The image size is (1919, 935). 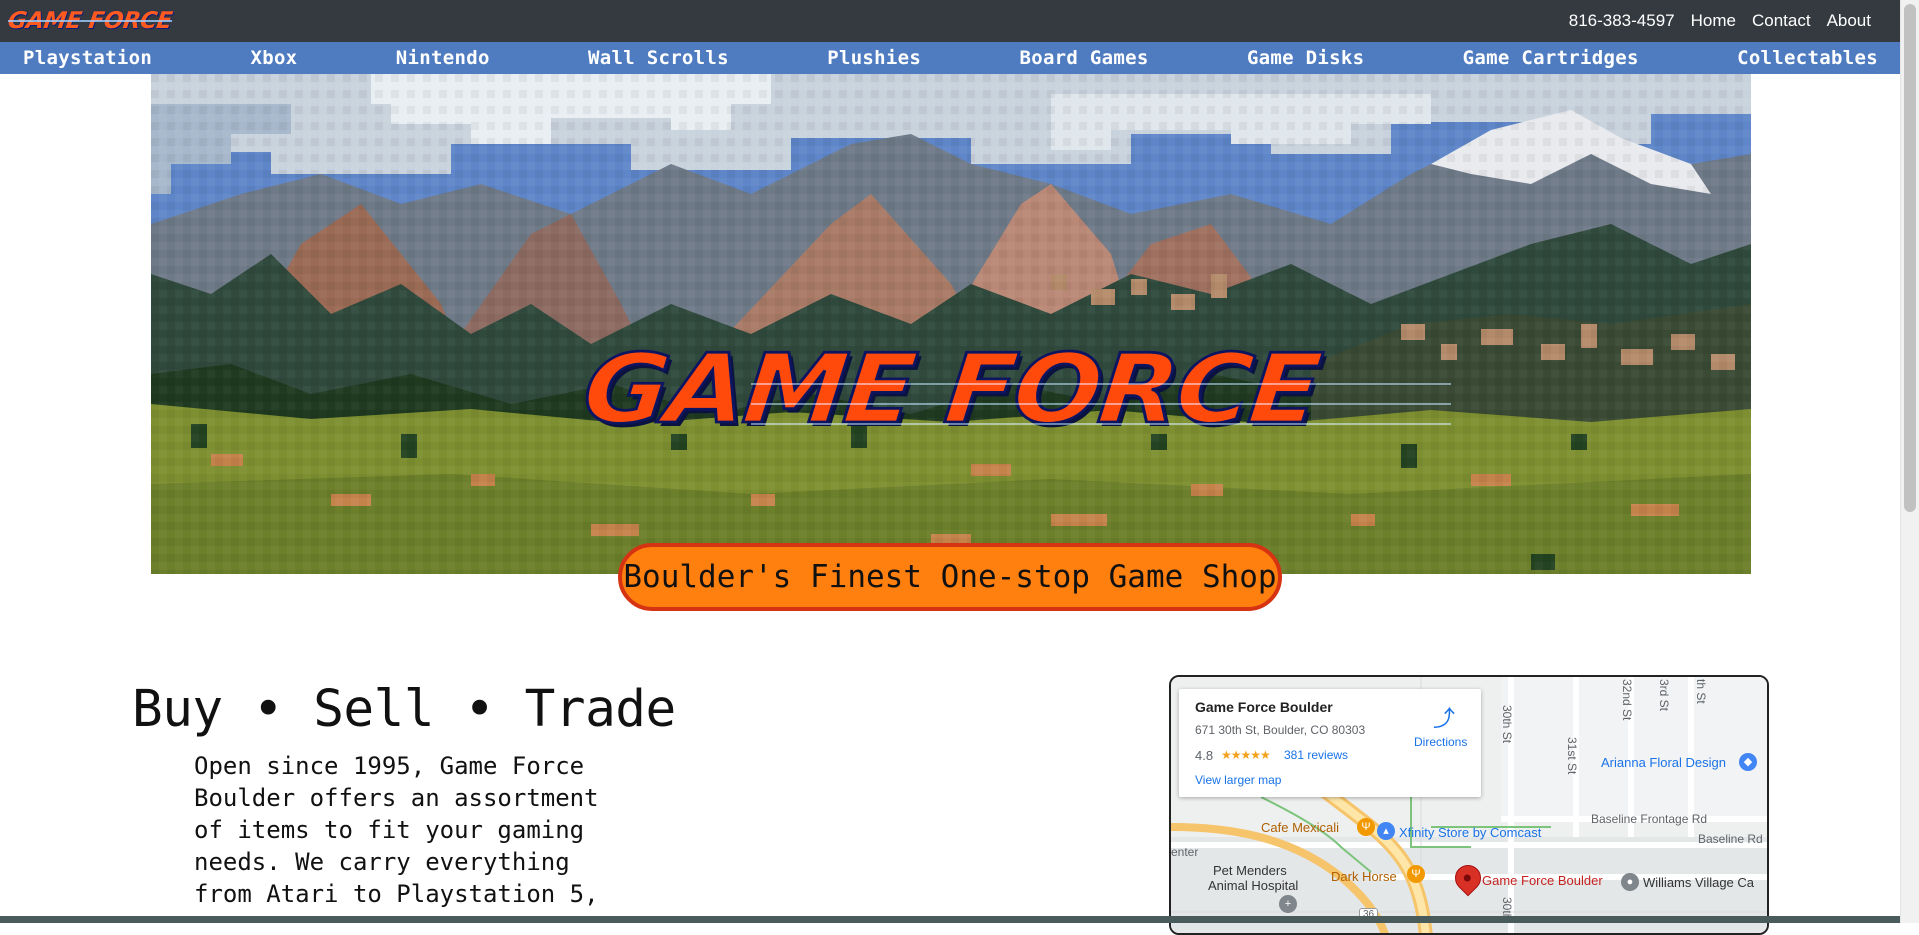 What do you see at coordinates (1713, 21) in the screenshot?
I see `nav-home: Home` at bounding box center [1713, 21].